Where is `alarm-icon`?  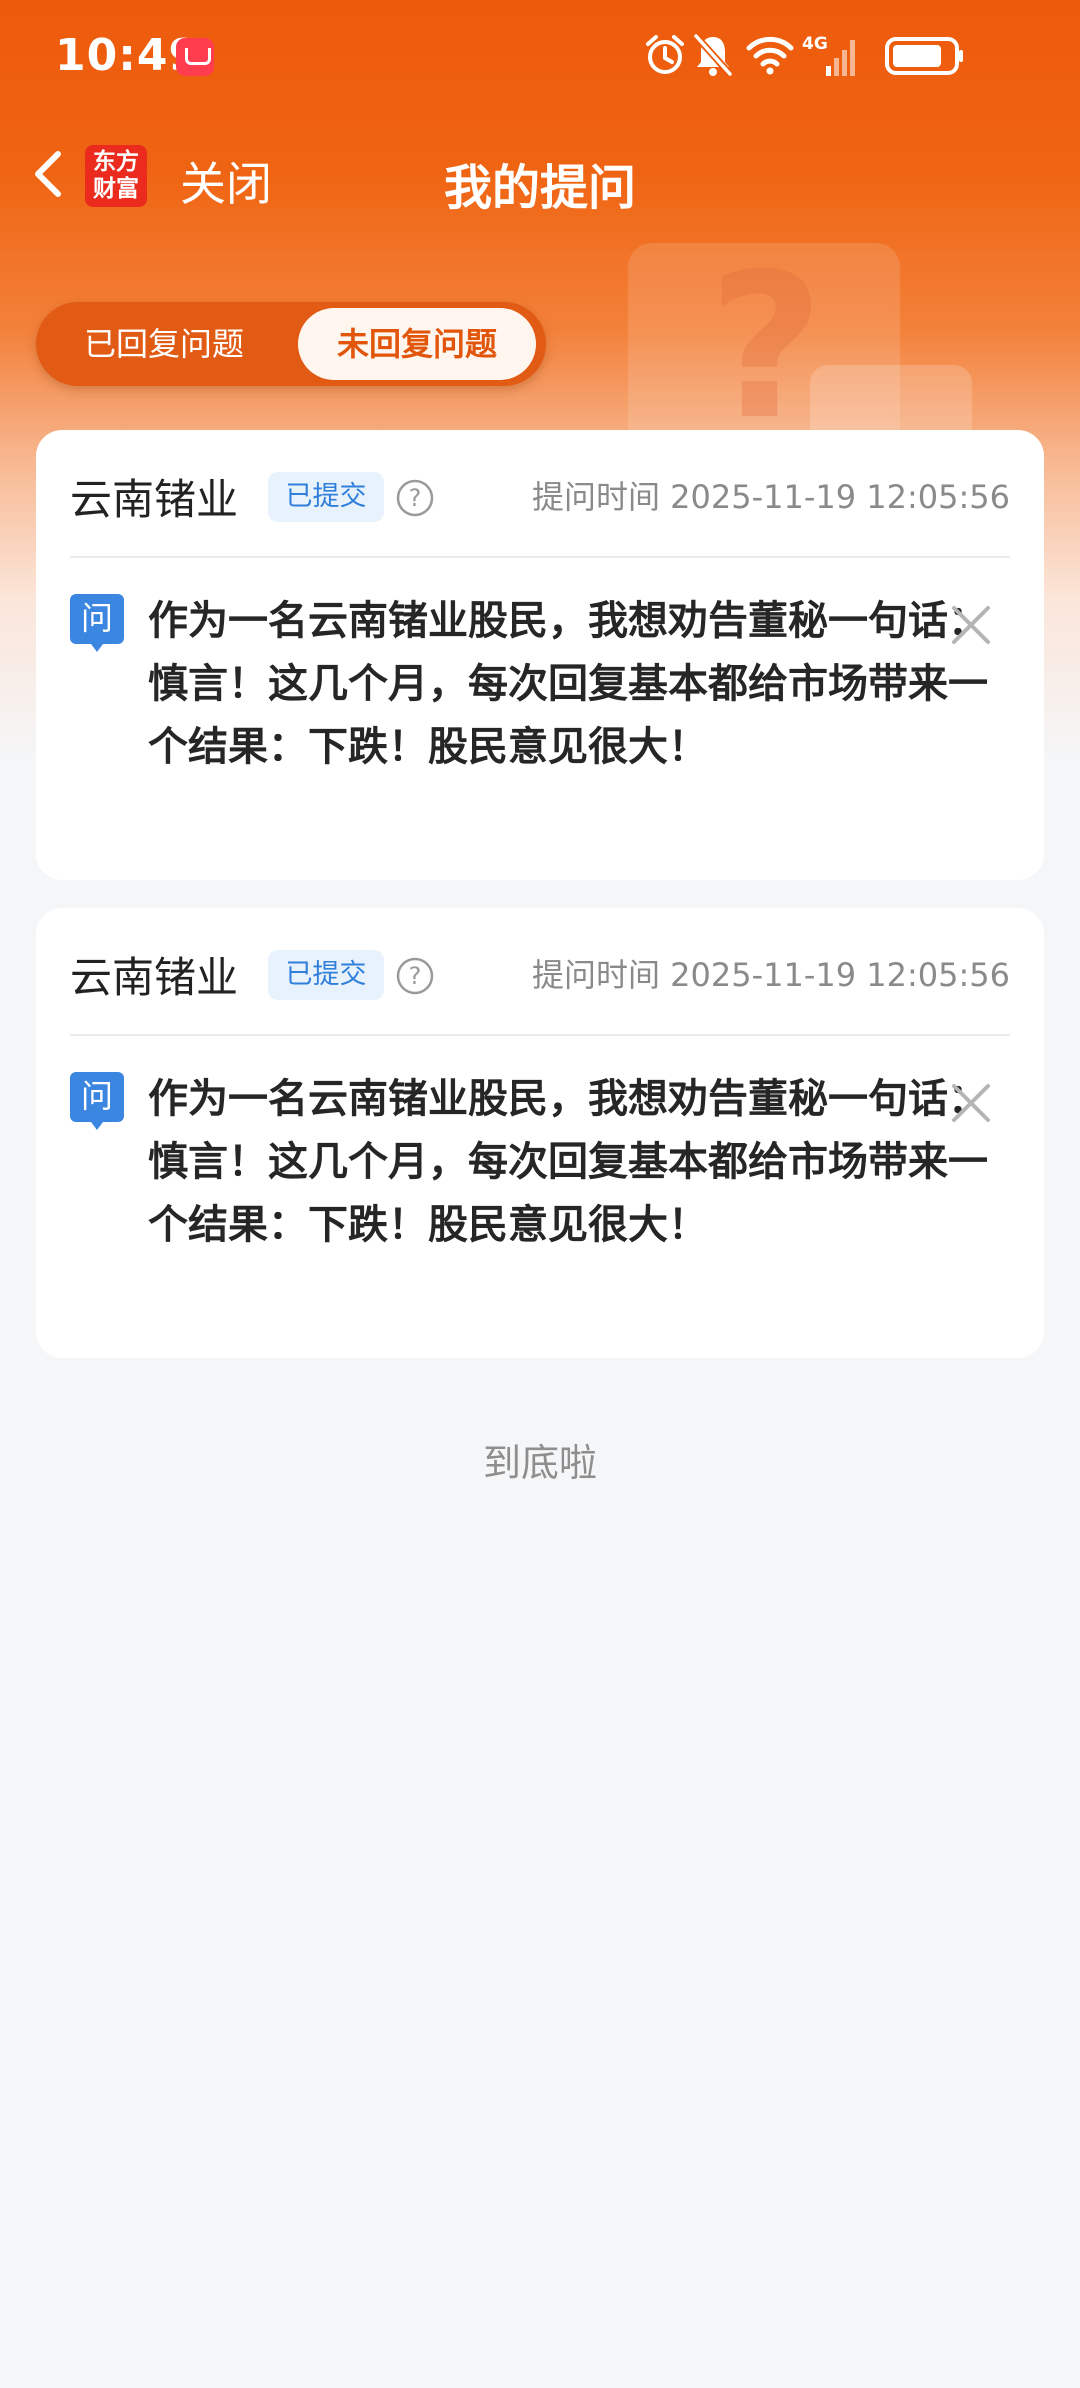 alarm-icon is located at coordinates (665, 54).